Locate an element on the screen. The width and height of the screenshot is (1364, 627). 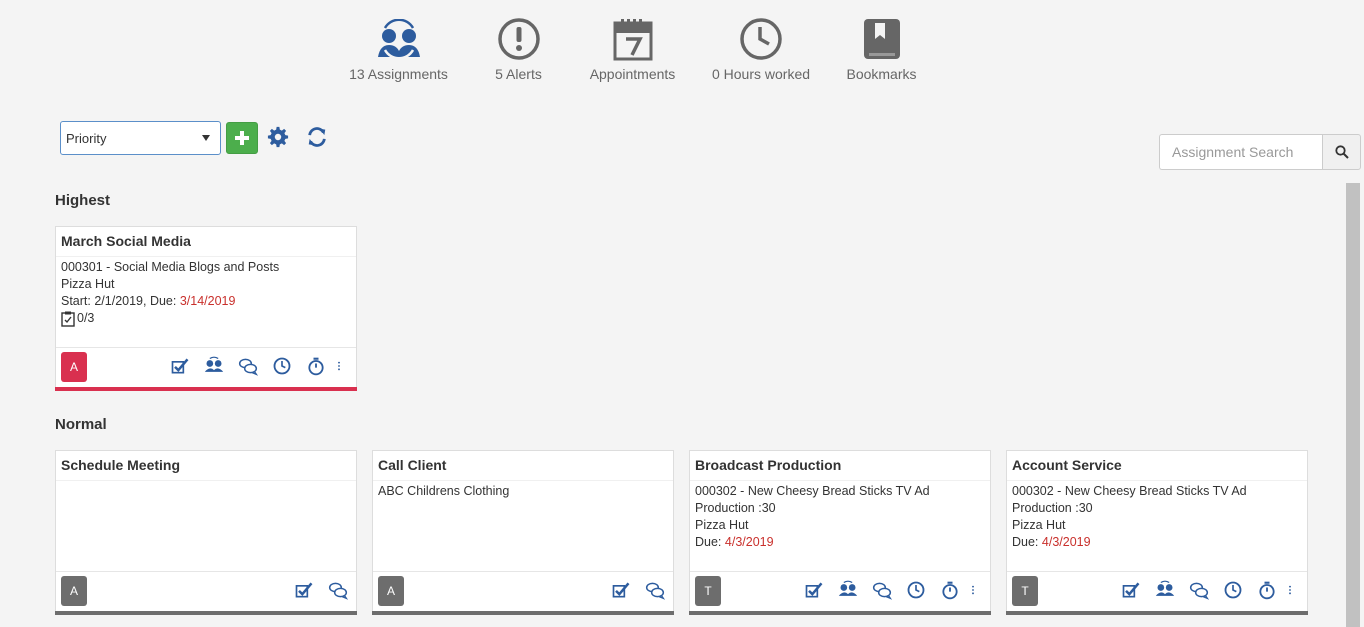
card-job: 000301 - Social Media Blogs and Posts is located at coordinates (170, 267).